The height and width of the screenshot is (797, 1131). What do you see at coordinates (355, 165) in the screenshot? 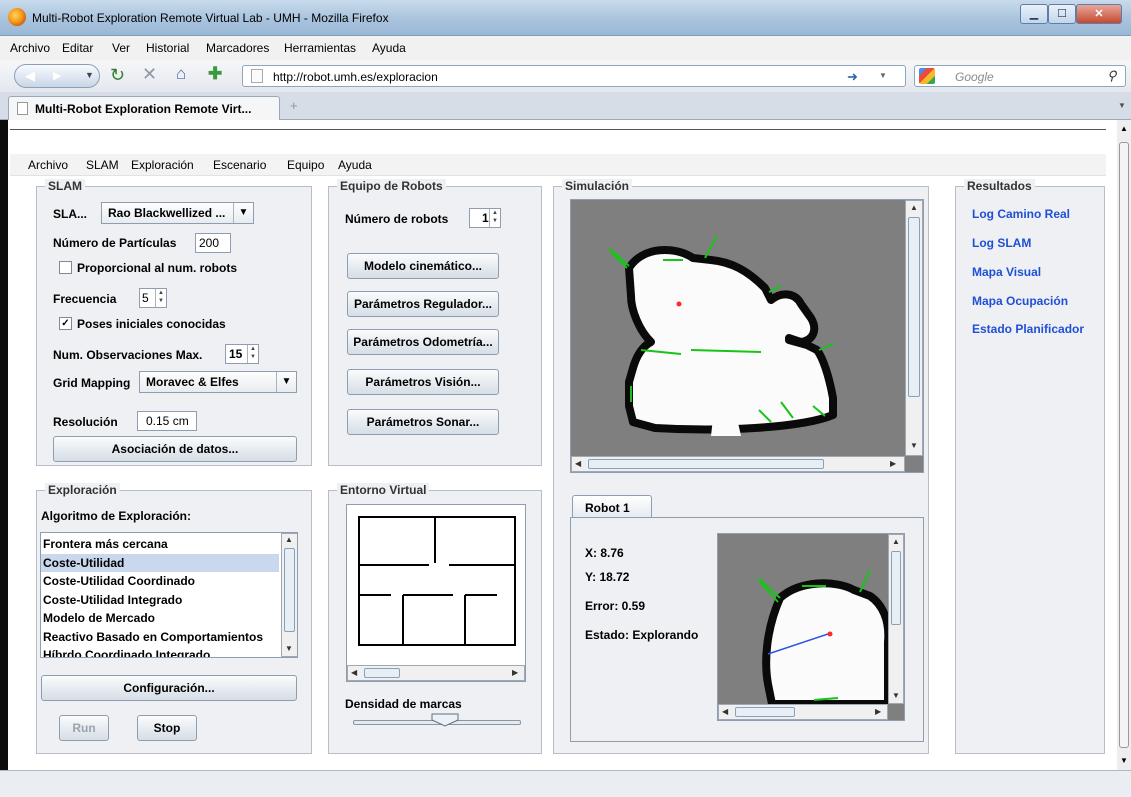
I see `app-menu-ayuda: Ayuda` at bounding box center [355, 165].